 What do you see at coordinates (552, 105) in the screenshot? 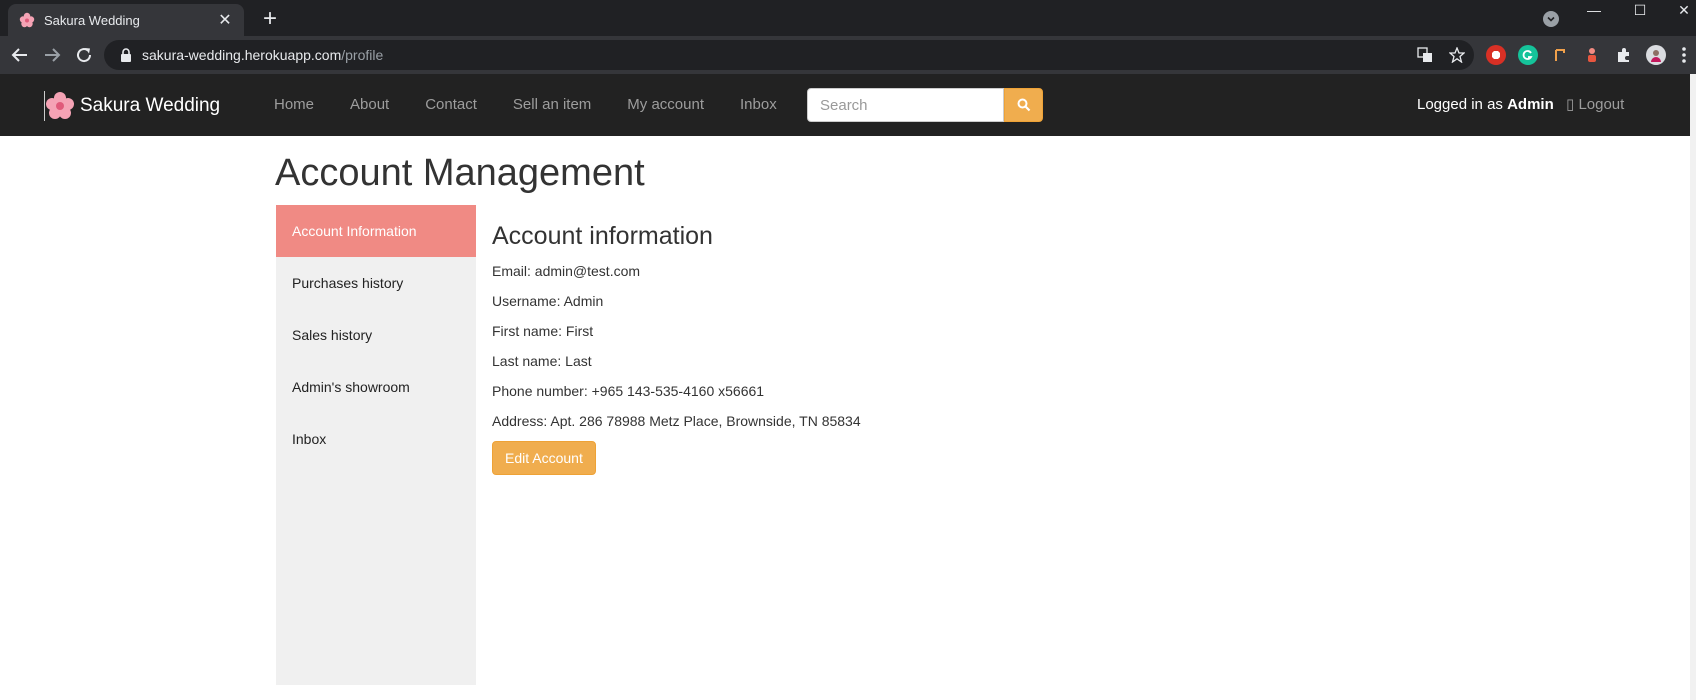
I see `nav-sell-item: Sell an item` at bounding box center [552, 105].